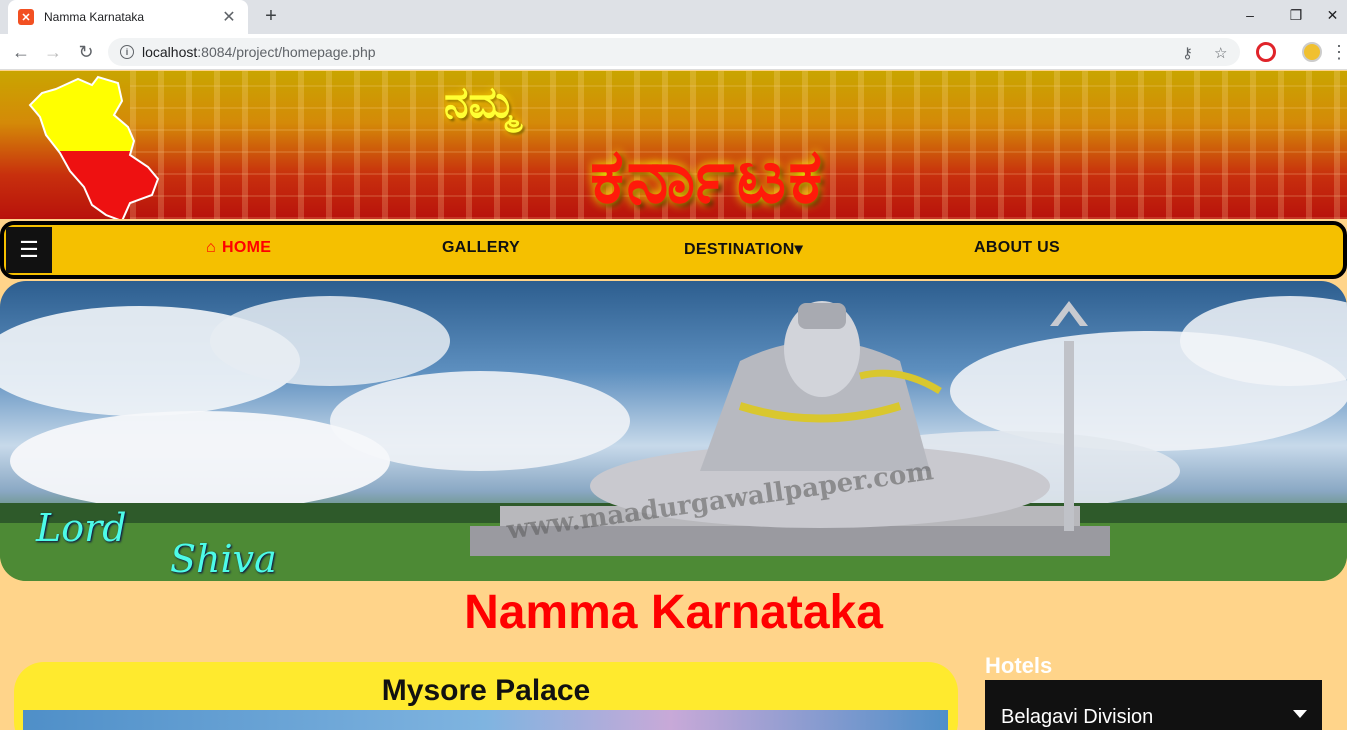  Describe the element at coordinates (223, 559) in the screenshot. I see `hero-signature-line2: Shiva` at that location.